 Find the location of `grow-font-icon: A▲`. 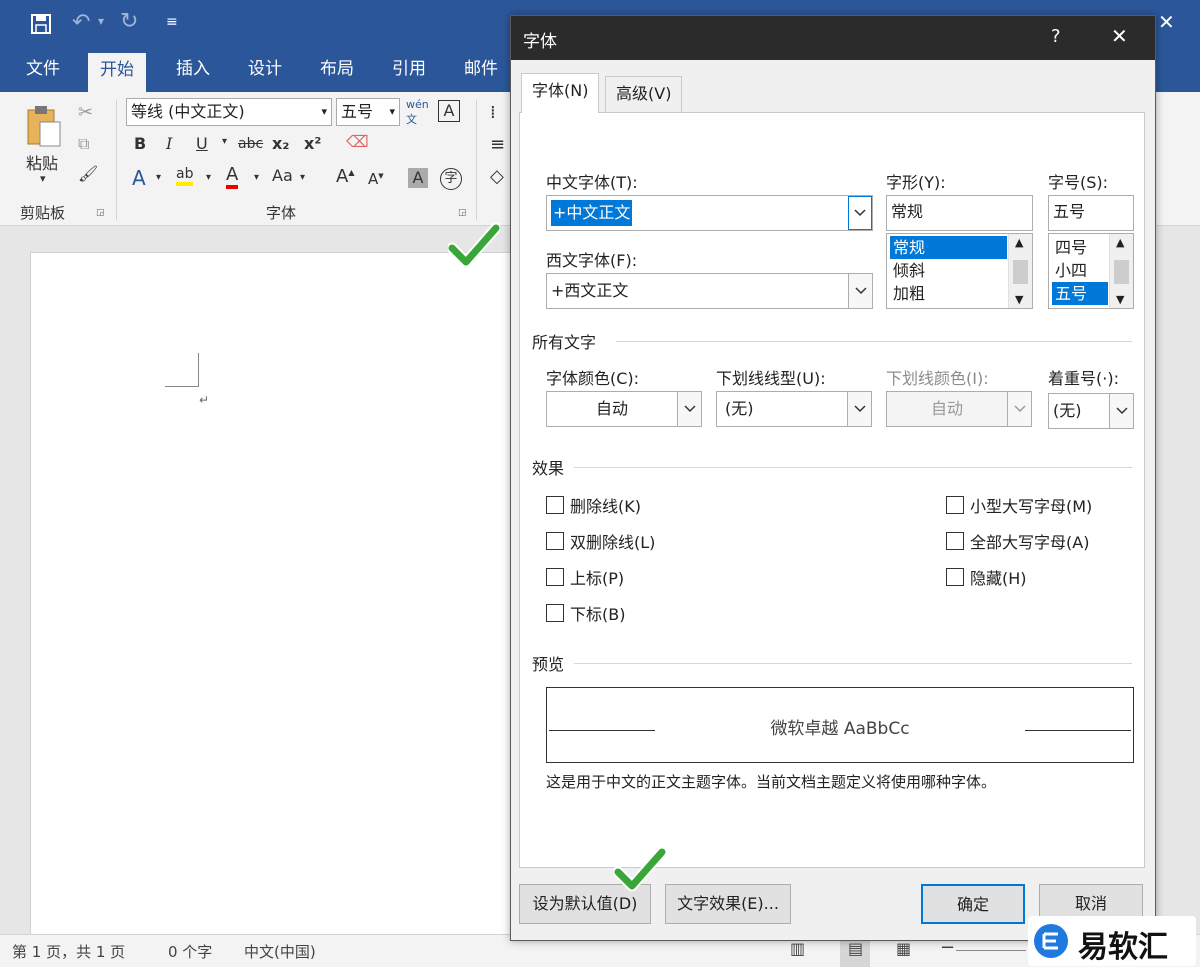

grow-font-icon: A▲ is located at coordinates (345, 176).